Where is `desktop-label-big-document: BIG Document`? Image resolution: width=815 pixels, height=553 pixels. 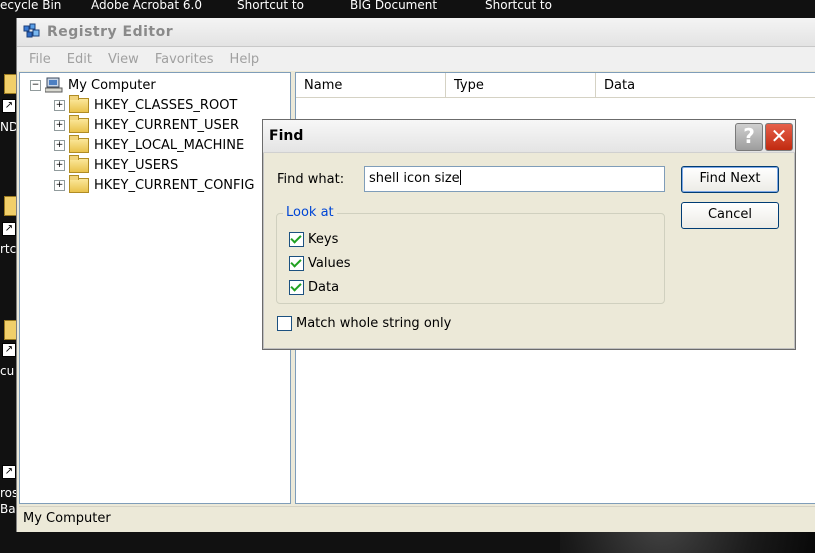
desktop-label-big-document: BIG Document is located at coordinates (393, 6).